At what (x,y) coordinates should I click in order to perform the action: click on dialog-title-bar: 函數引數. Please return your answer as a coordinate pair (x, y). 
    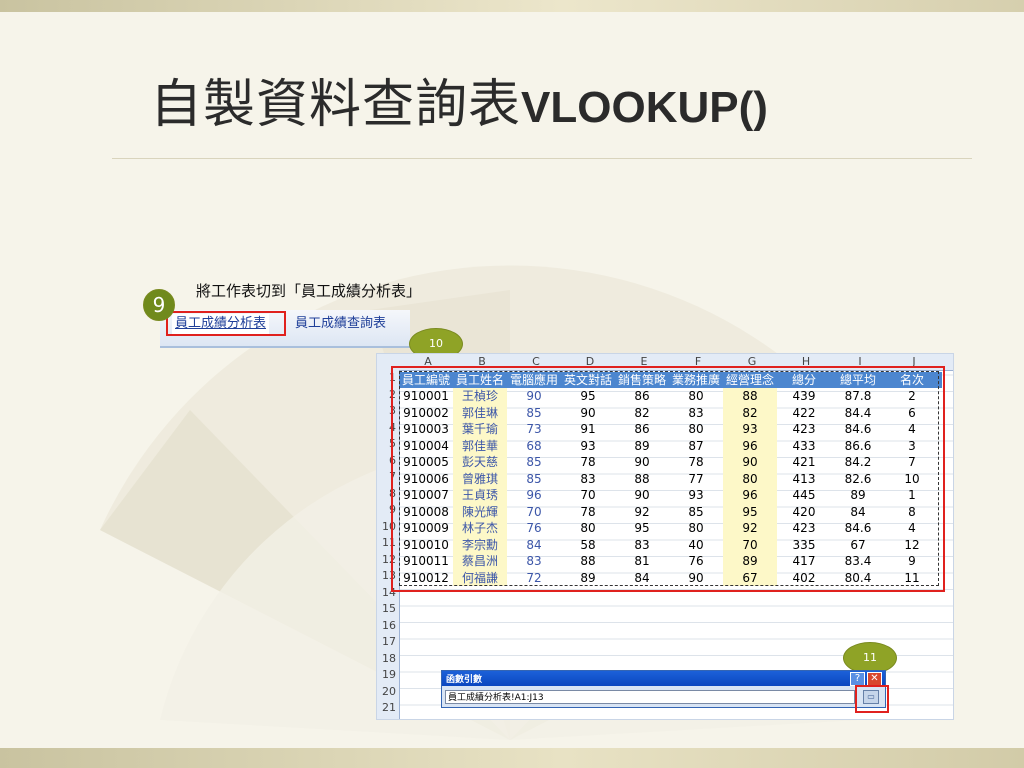
    Looking at the image, I should click on (663, 678).